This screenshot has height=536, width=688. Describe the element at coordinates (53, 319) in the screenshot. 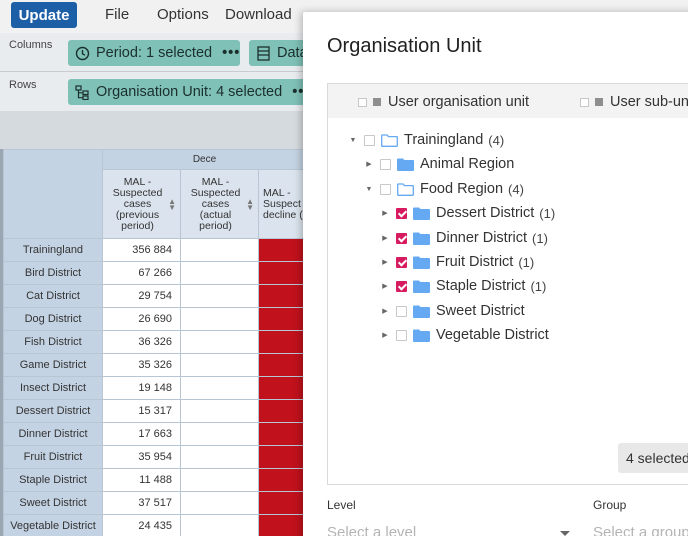

I see `row-header: Dog District` at that location.